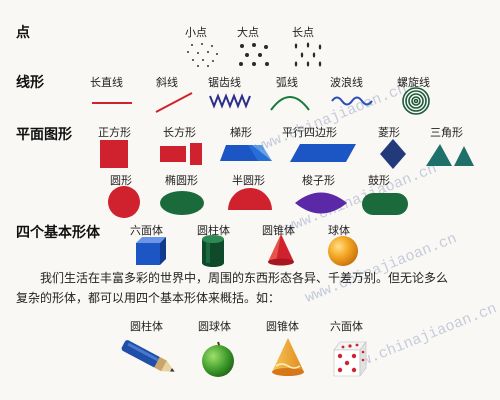  What do you see at coordinates (146, 326) in the screenshot?
I see `label-example-cylinder: 圆柱体` at bounding box center [146, 326].